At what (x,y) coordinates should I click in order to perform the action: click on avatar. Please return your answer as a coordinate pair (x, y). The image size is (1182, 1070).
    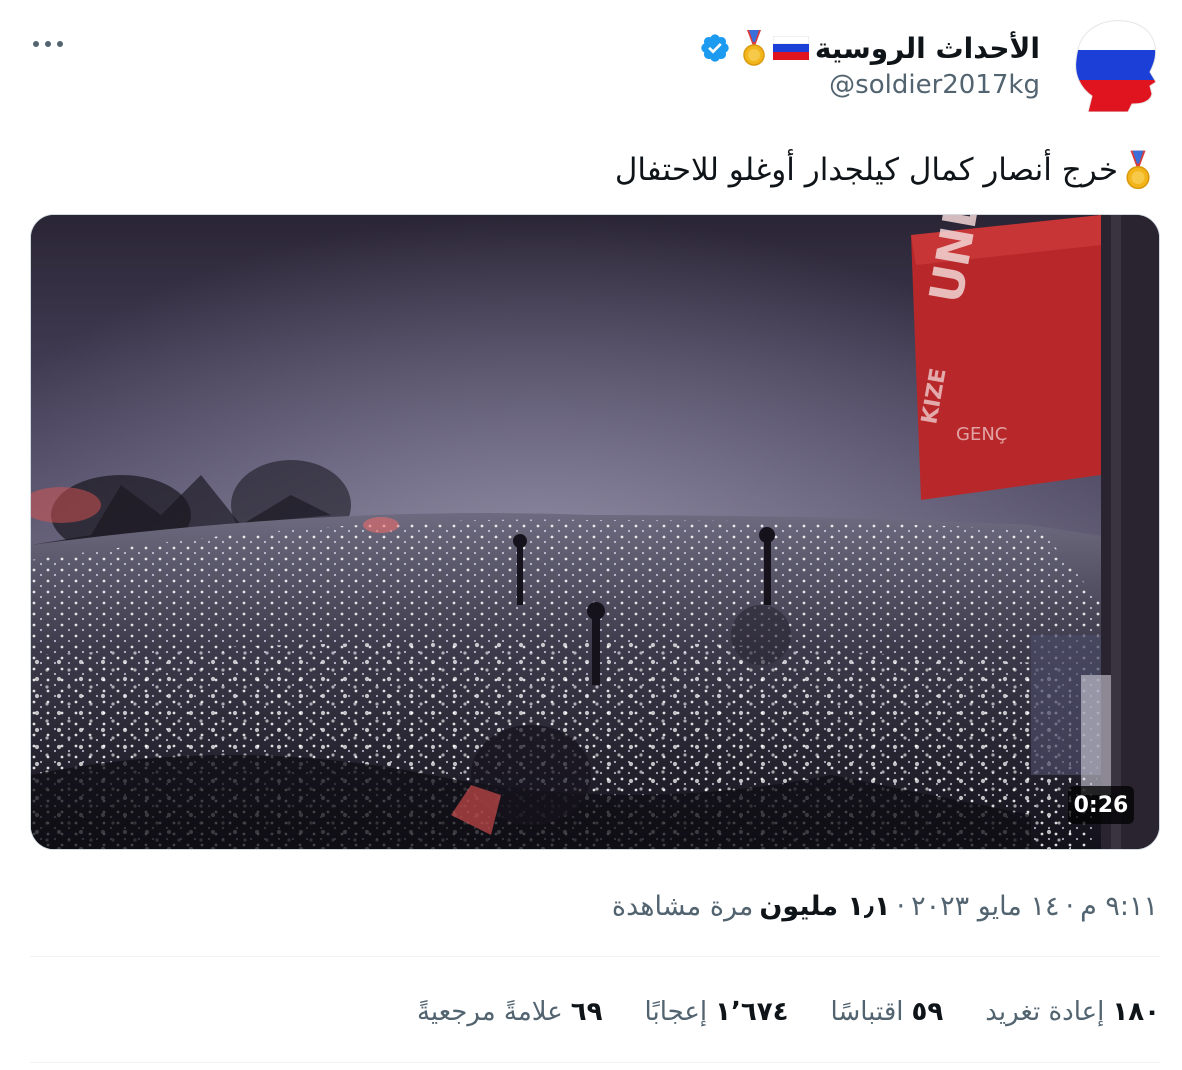
    Looking at the image, I should click on (1115, 65).